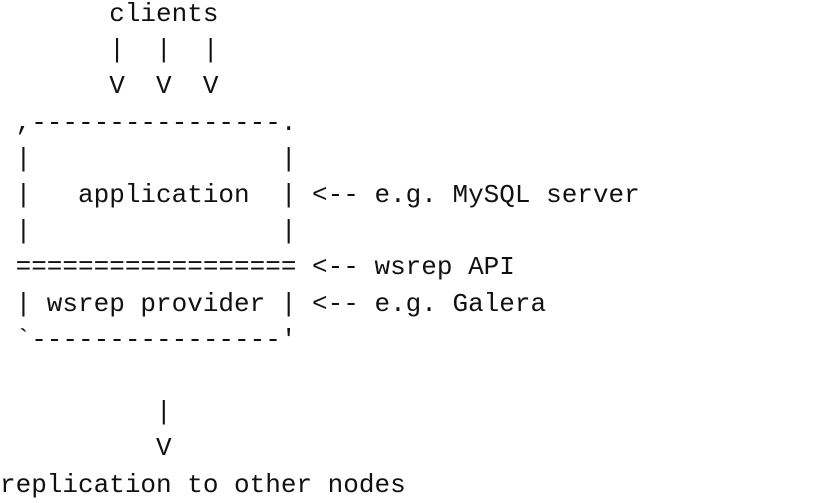 This screenshot has width=833, height=503. What do you see at coordinates (257, 267) in the screenshot?
I see `wsrep-api-separator-row: ================== <-- wsrep API` at bounding box center [257, 267].